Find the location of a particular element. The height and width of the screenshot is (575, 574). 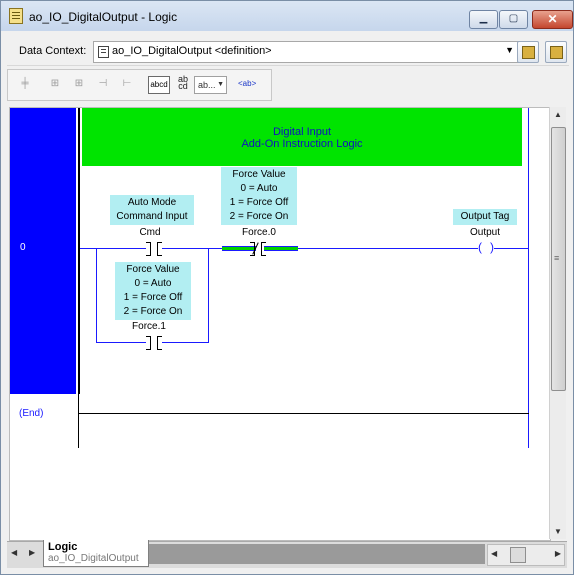

view-ab-cd-toggle: ab cd is located at coordinates (183, 83).